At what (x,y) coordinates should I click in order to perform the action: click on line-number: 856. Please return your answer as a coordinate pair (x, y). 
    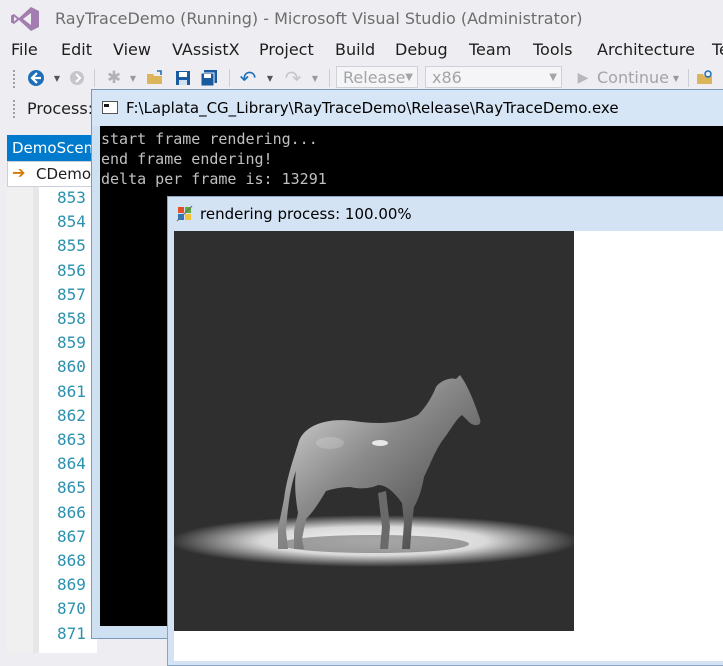
    Looking at the image, I should click on (71, 270).